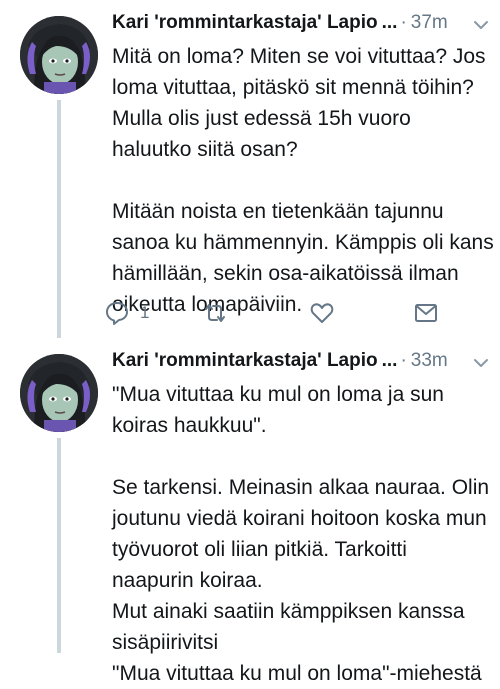 This screenshot has height=689, width=500. I want to click on direct-message-button, so click(426, 313).